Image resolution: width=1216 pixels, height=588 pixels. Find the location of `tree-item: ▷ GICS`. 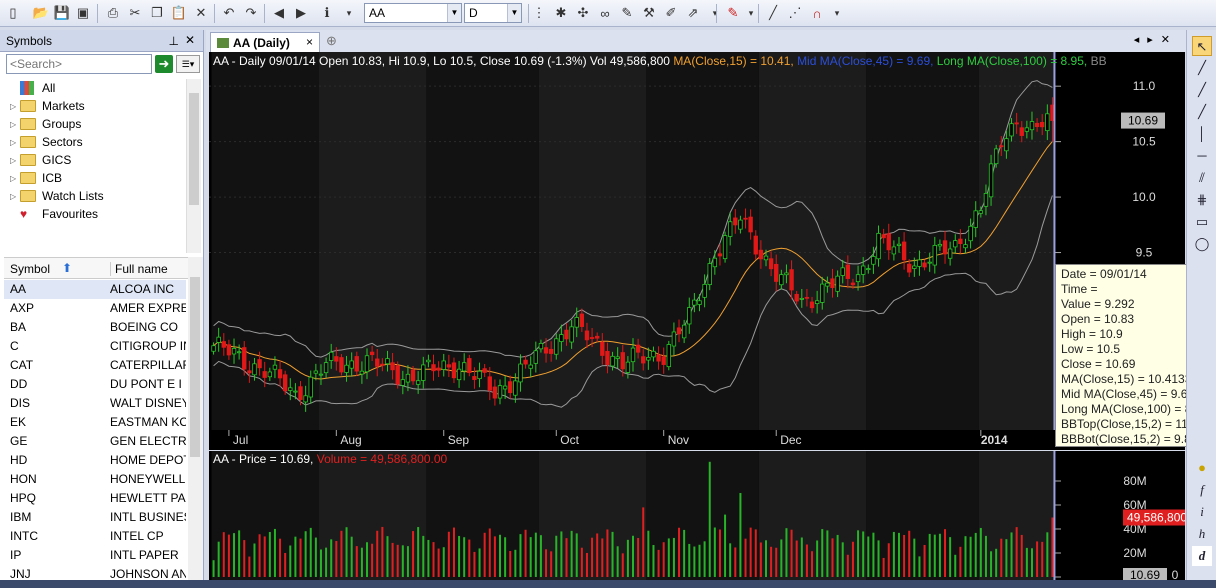

tree-item: ▷ GICS is located at coordinates (40, 160).